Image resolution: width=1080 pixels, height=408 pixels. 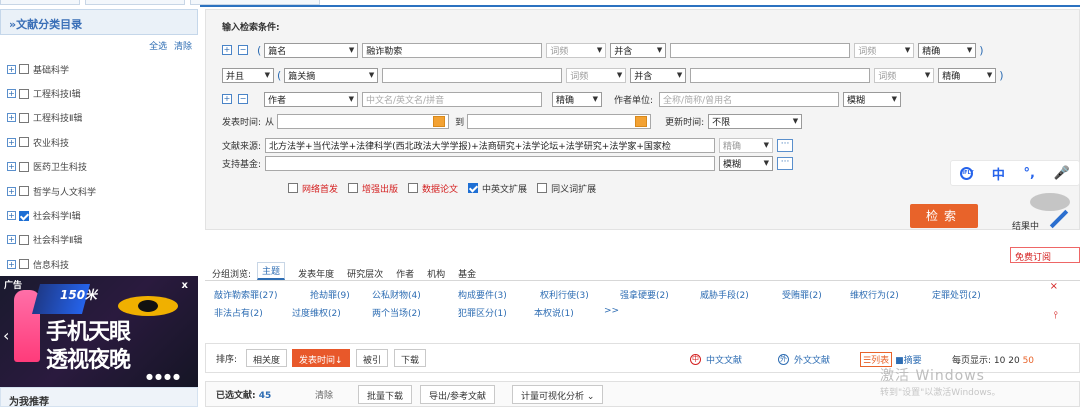 What do you see at coordinates (564, 294) in the screenshot?
I see `group-item: 权利行使(3)` at bounding box center [564, 294].